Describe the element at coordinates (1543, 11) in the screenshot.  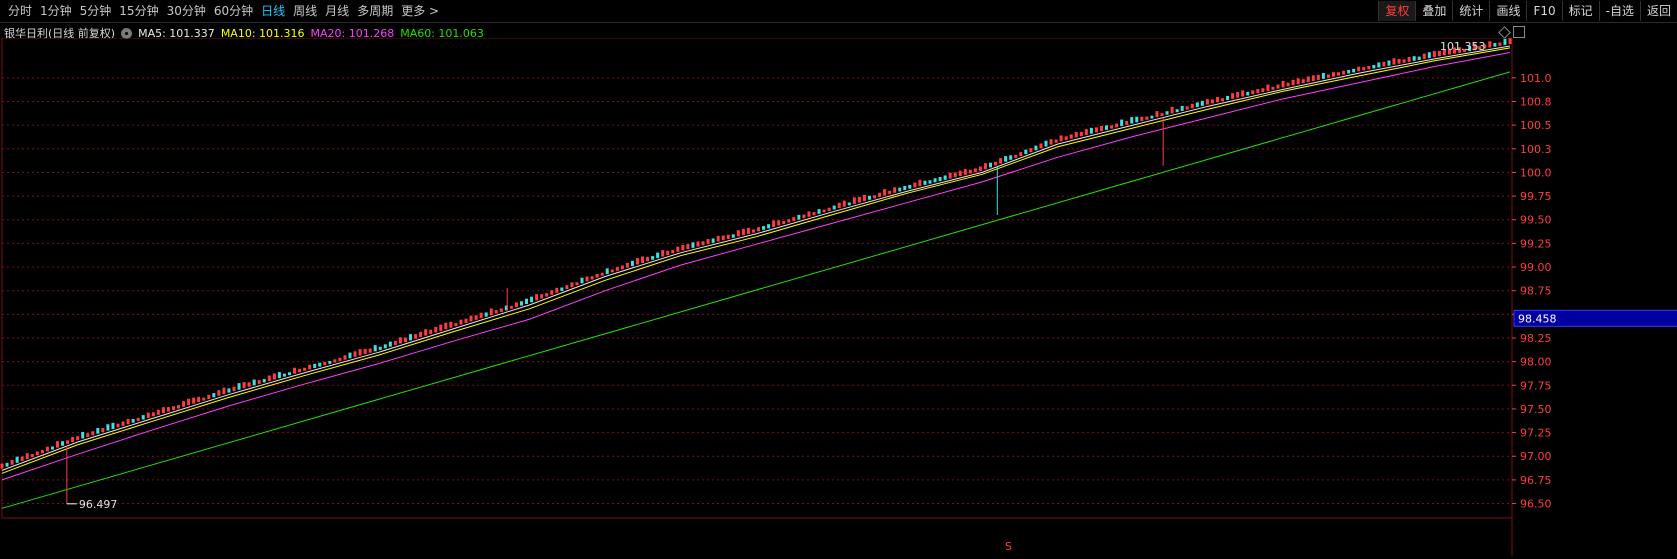
I see `tool-button-4: F10` at that location.